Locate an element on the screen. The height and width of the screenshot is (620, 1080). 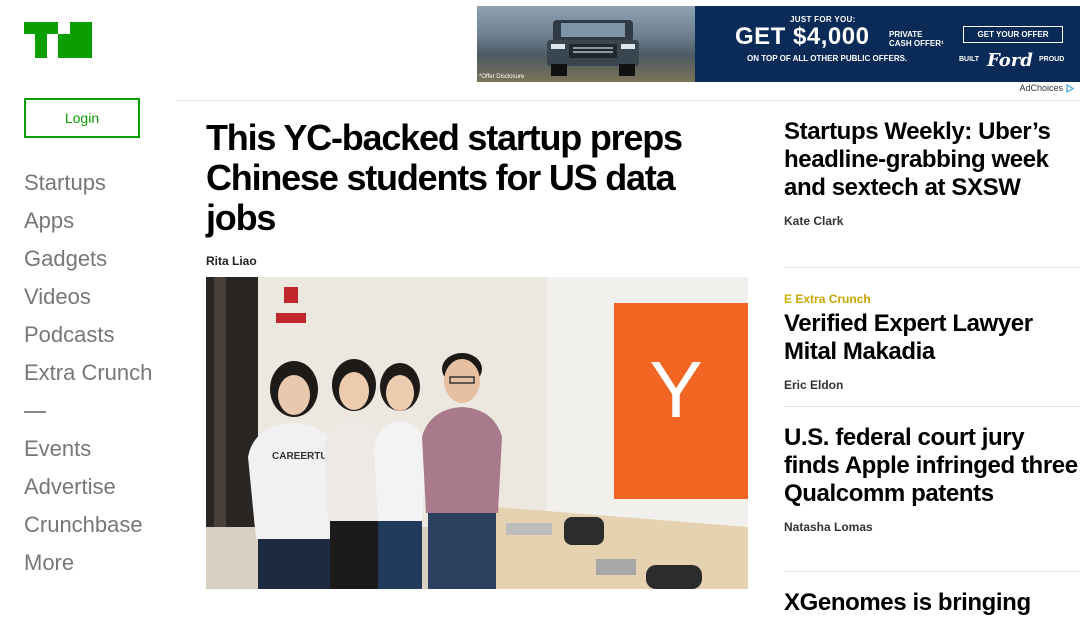
extra-crunch-label: E Extra Crunch is located at coordinates (932, 299).